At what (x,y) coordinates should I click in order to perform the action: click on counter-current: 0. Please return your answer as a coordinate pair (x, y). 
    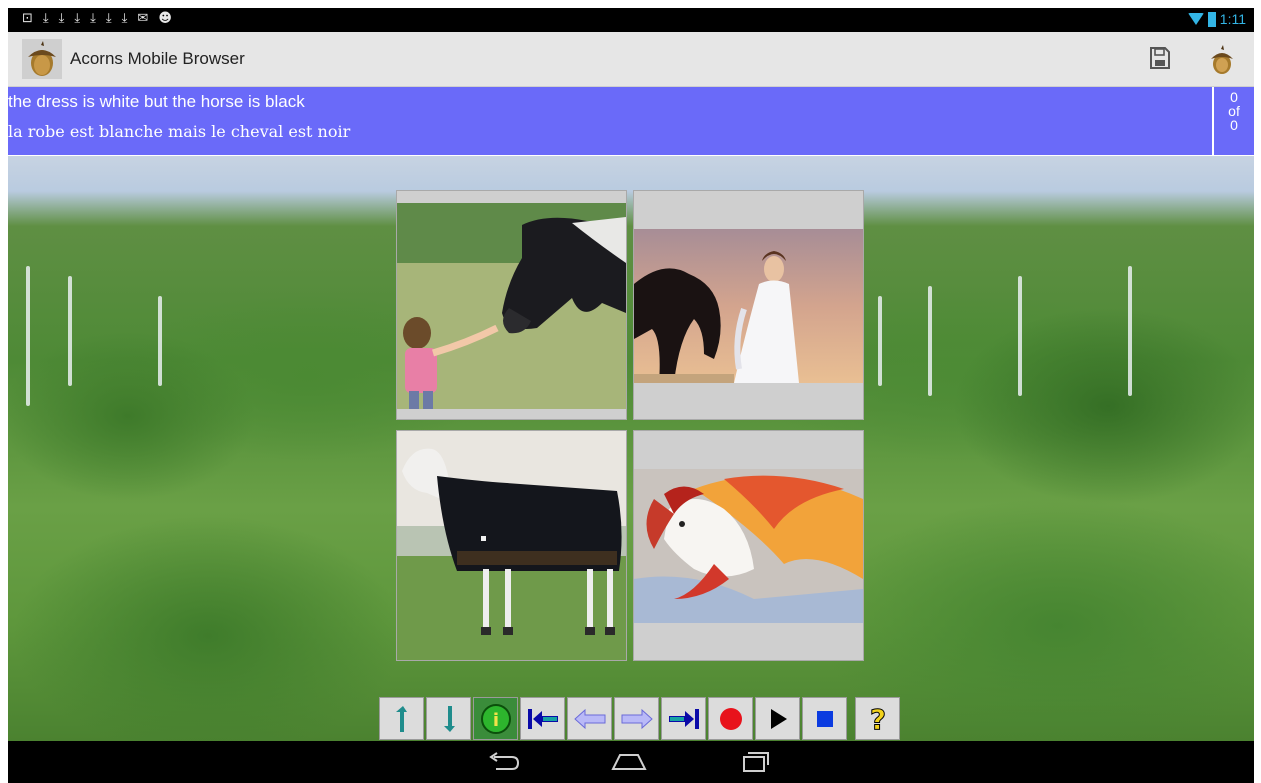
    Looking at the image, I should click on (1234, 97).